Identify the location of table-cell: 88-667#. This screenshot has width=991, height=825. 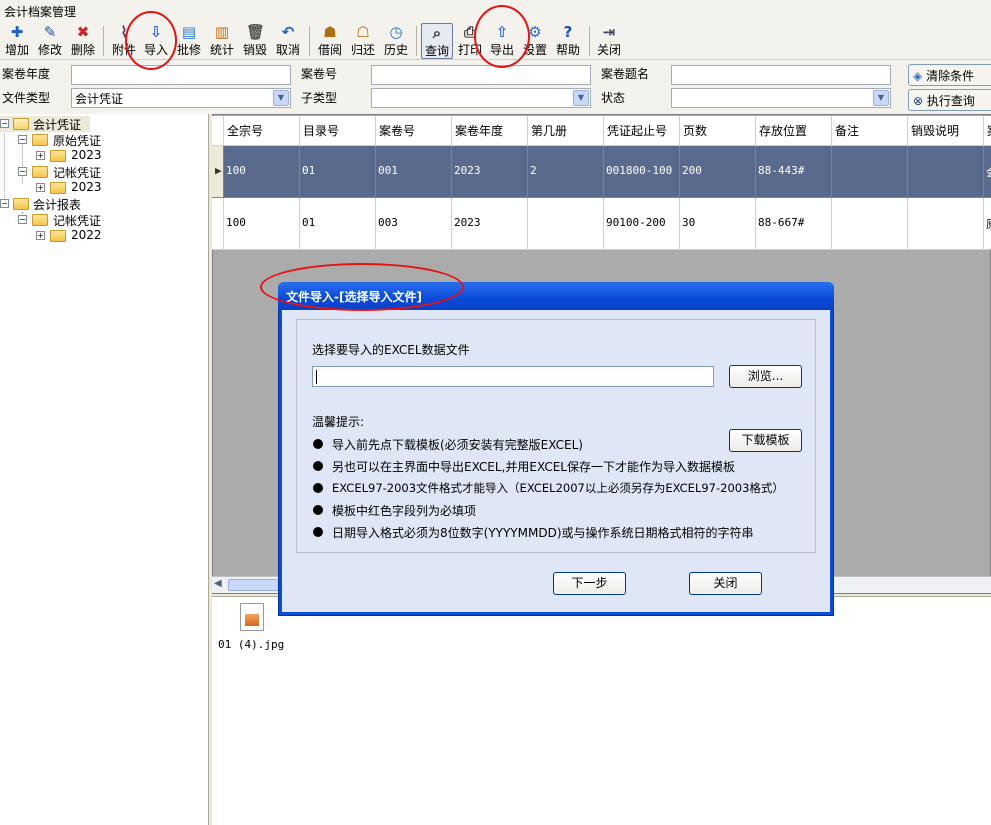
(794, 224).